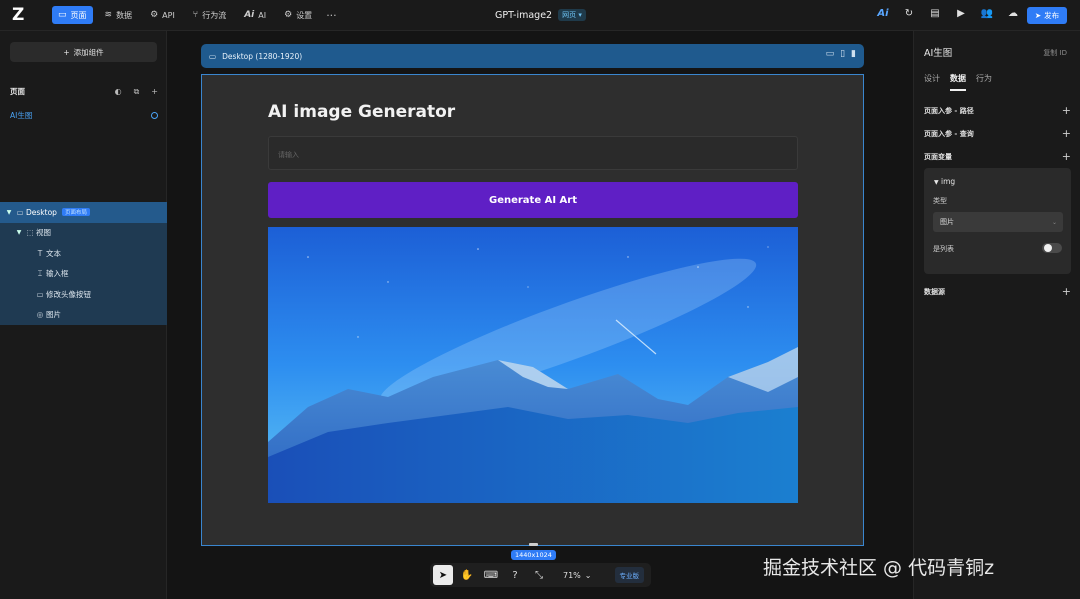  What do you see at coordinates (943, 249) in the screenshot?
I see `is-list-label: 是列表` at bounding box center [943, 249].